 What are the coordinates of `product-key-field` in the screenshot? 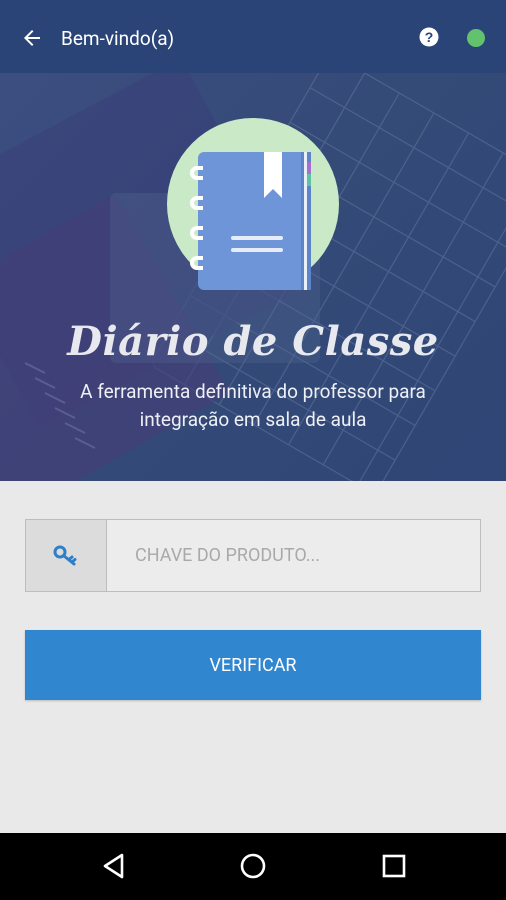 It's located at (253, 555).